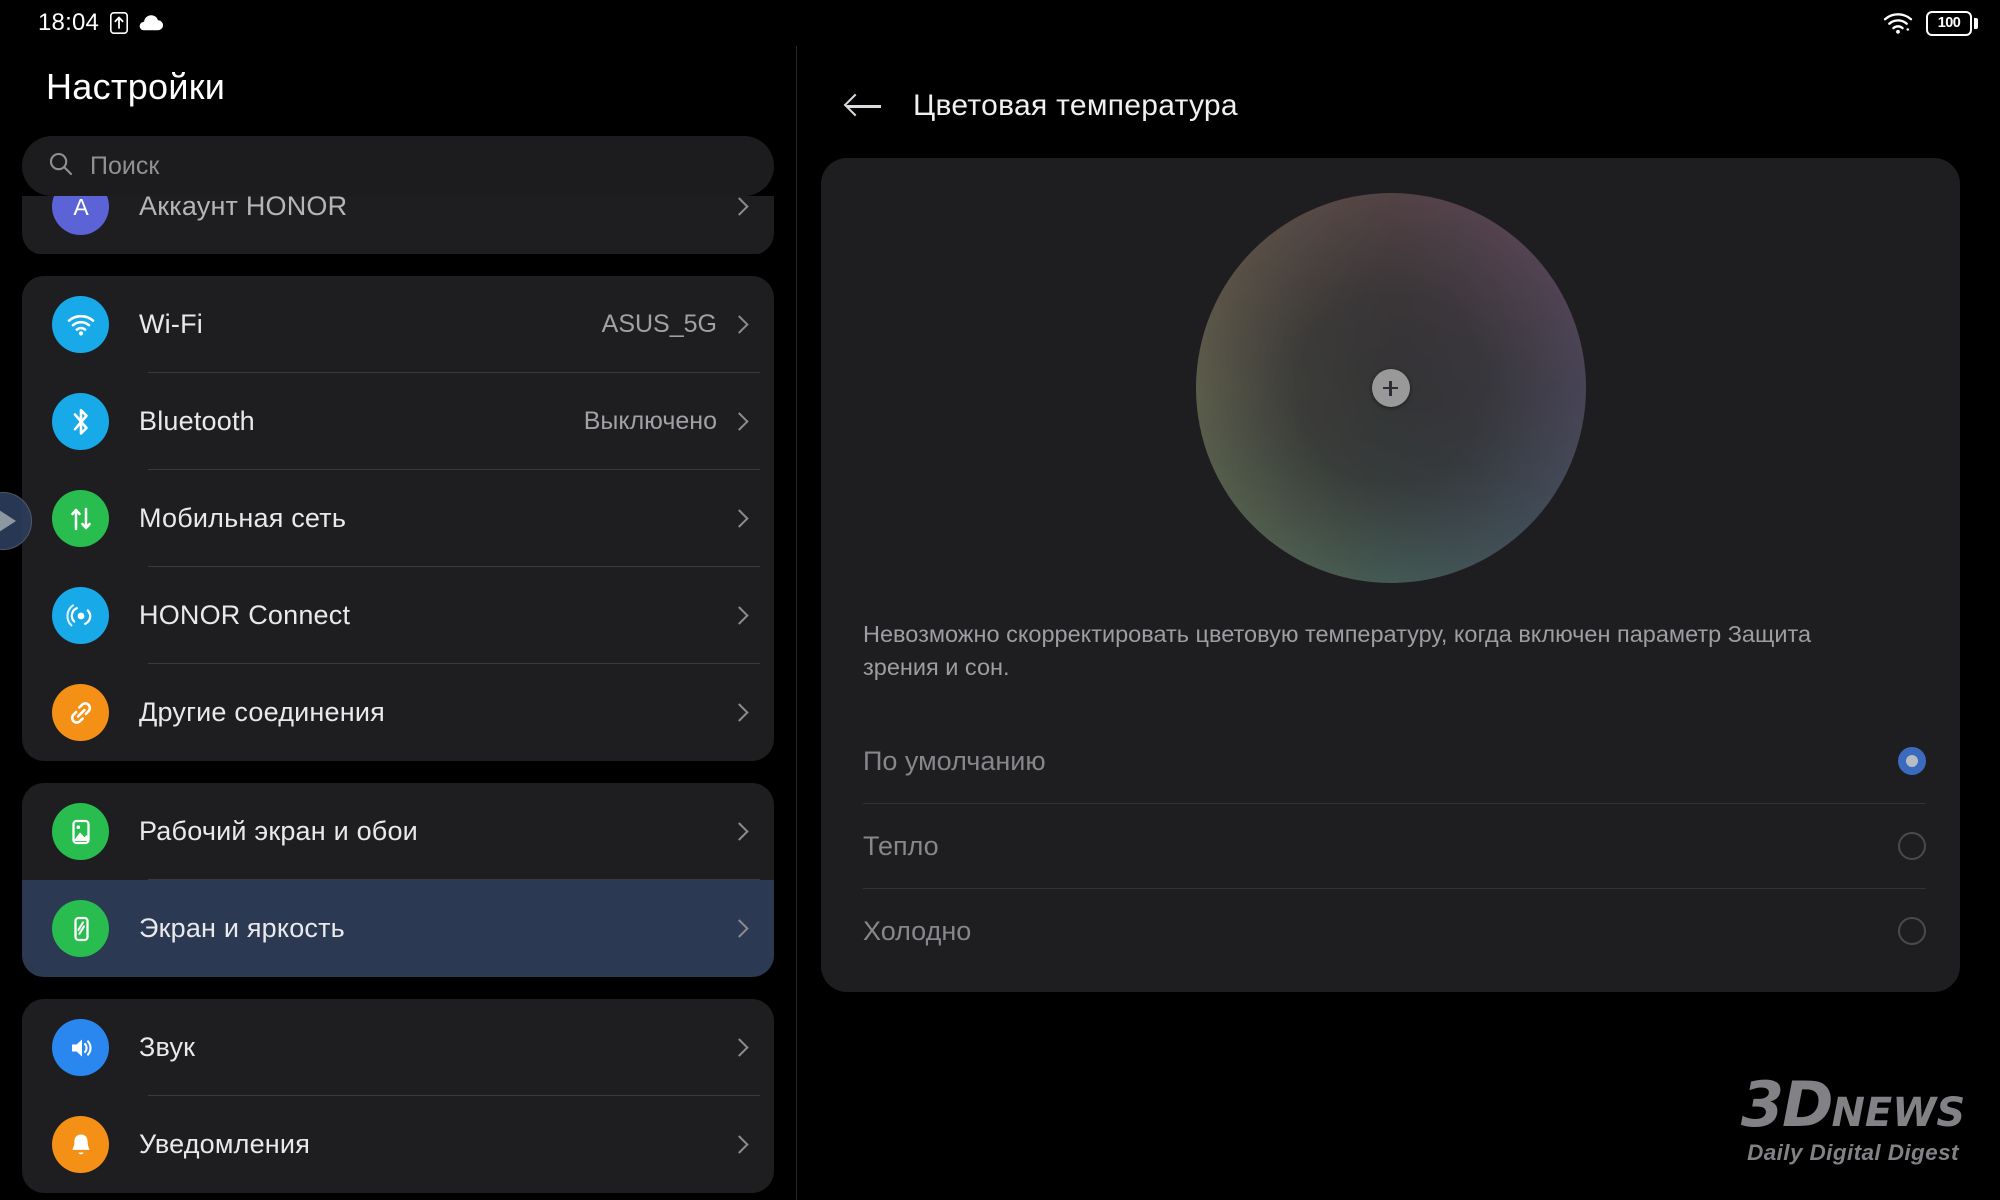 Image resolution: width=2000 pixels, height=1200 pixels. I want to click on sidebar-item-label: Другие соединения, so click(262, 712).